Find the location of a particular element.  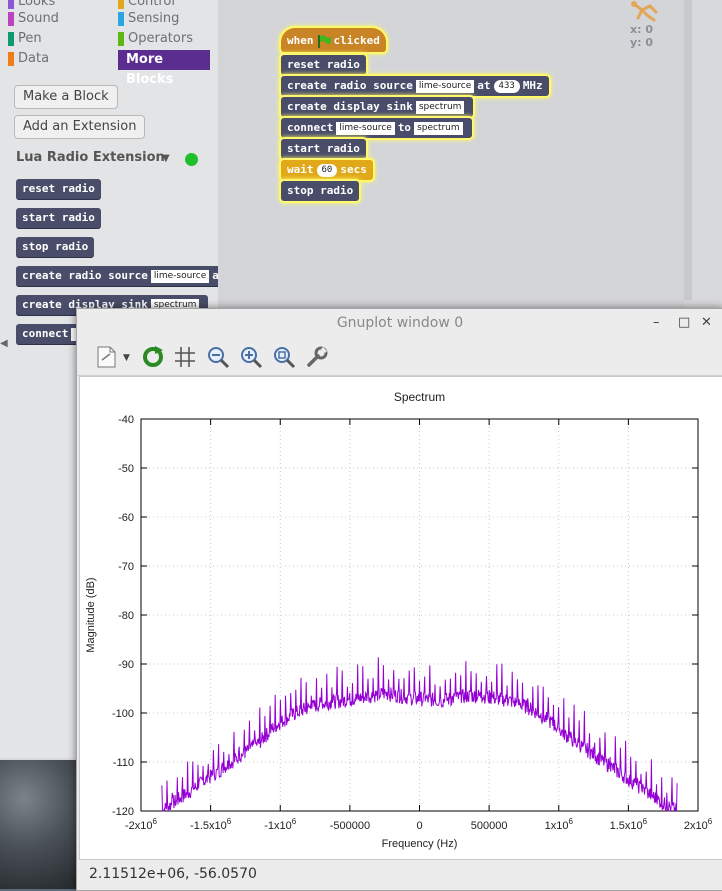

make-a-block-button: Make a Block is located at coordinates (66, 97).